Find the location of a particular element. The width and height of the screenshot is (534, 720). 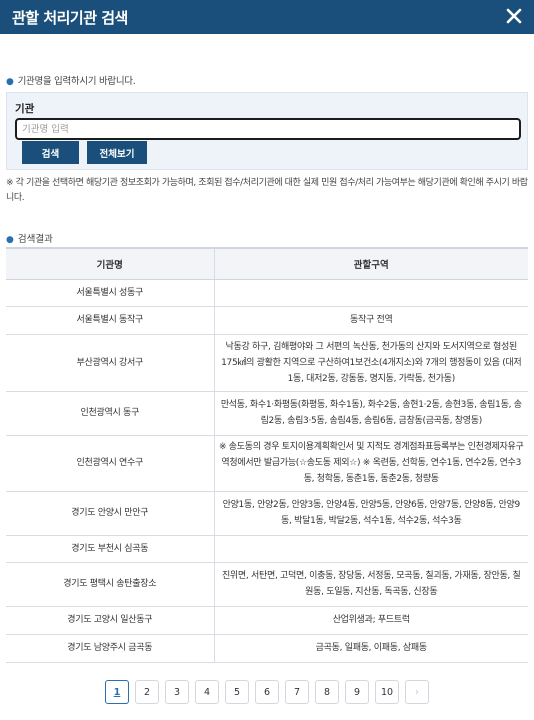

popup-title: 관할 처리기관 검색 is located at coordinates (70, 17).